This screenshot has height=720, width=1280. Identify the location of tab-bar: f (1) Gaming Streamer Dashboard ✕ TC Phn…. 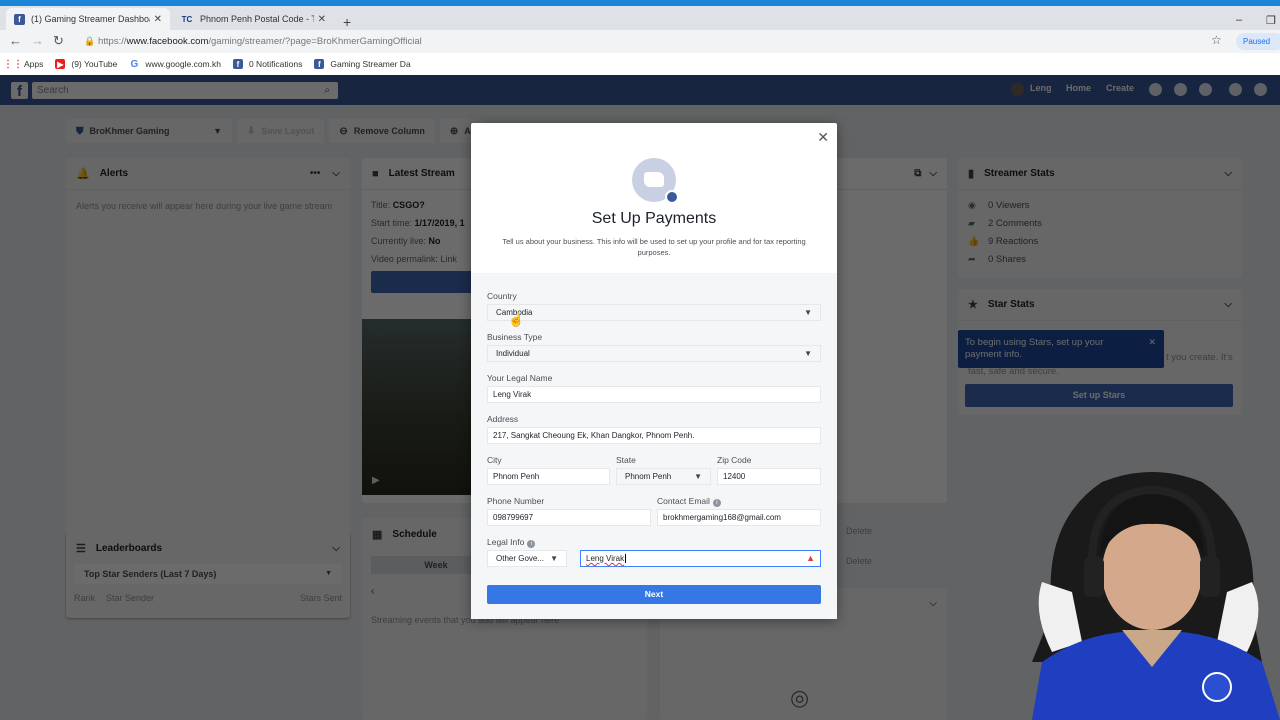
(640, 18).